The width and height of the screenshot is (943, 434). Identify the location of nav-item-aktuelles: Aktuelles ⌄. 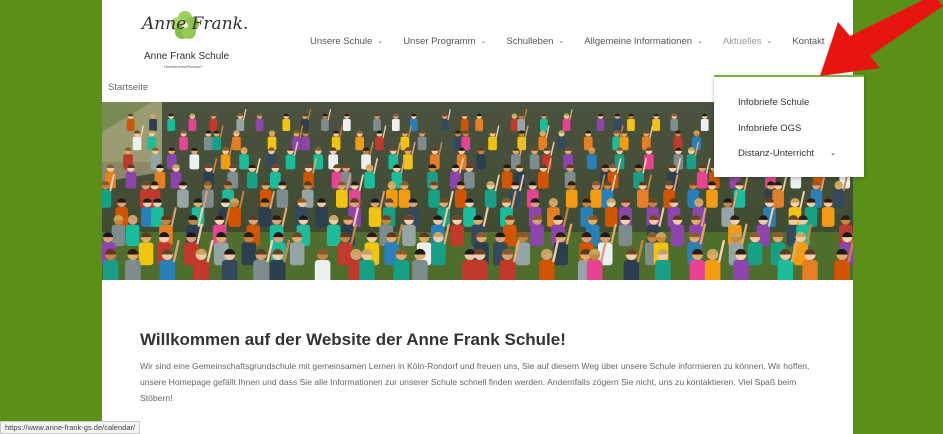
(747, 41).